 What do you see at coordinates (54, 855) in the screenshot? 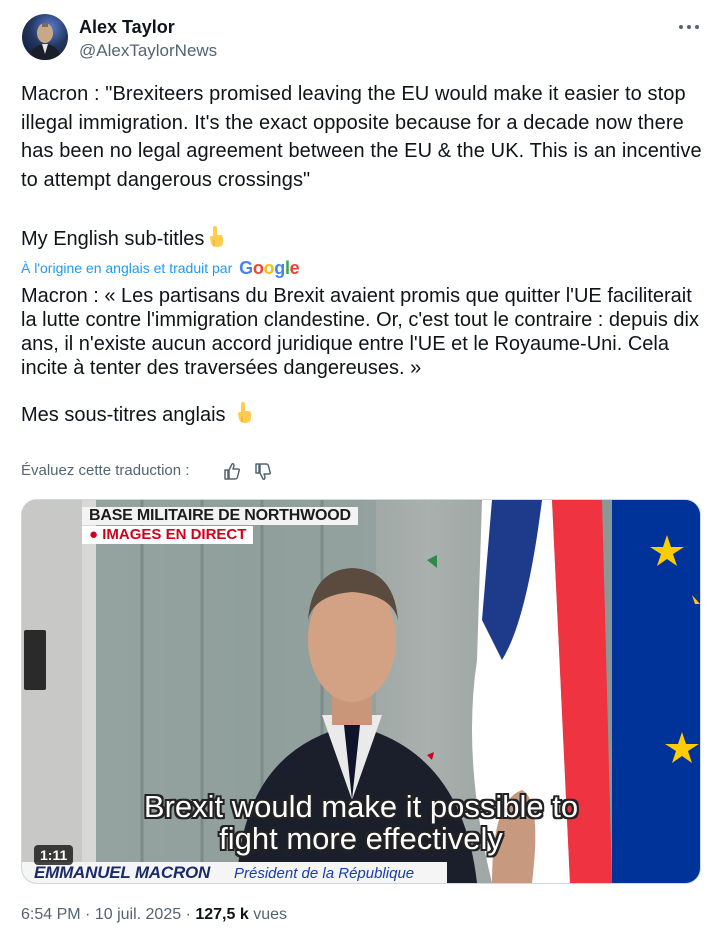
I see `video-duration-badge: 1:11` at bounding box center [54, 855].